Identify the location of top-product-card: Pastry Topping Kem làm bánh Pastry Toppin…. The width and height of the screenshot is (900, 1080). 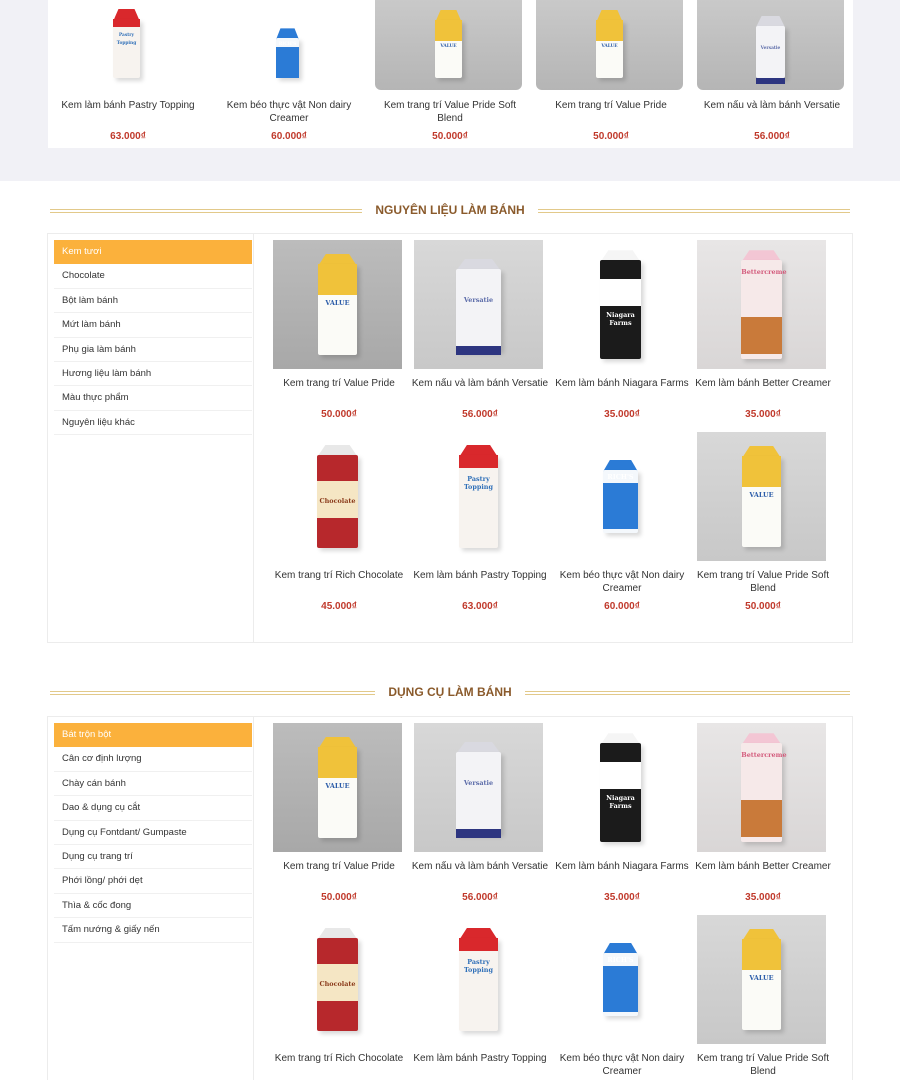
(450, 74).